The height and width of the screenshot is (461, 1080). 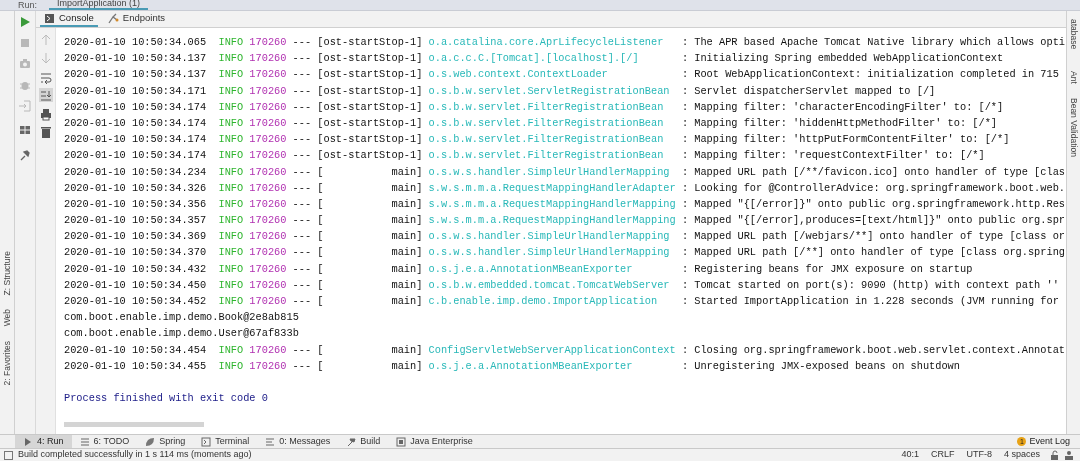 I want to click on log-timestamp: 2020-01-10 10:50:34.455, so click(x=136, y=366).